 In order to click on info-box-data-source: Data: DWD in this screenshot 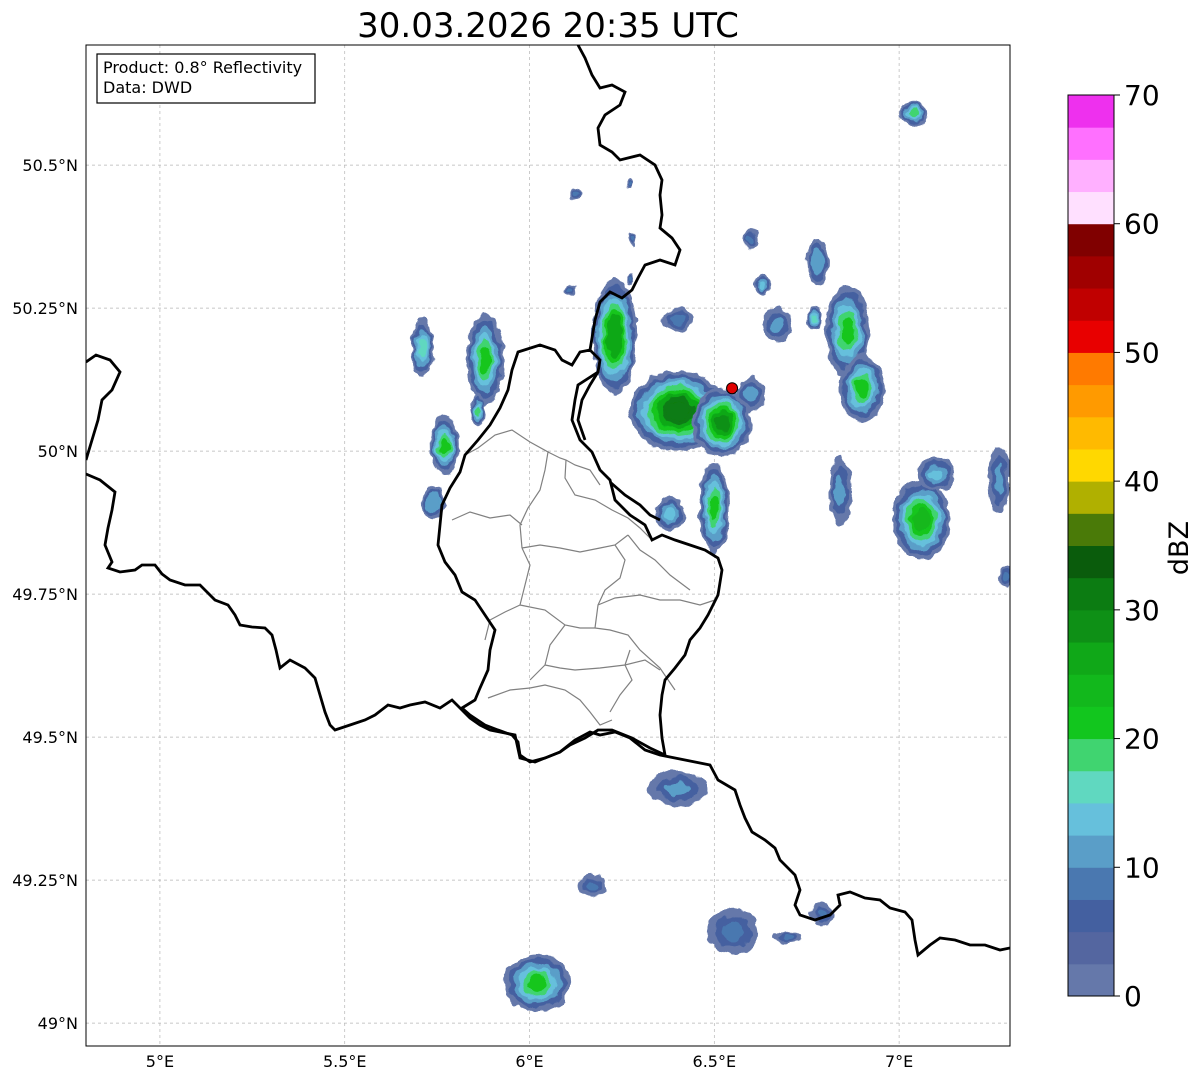, I will do `click(147, 87)`.